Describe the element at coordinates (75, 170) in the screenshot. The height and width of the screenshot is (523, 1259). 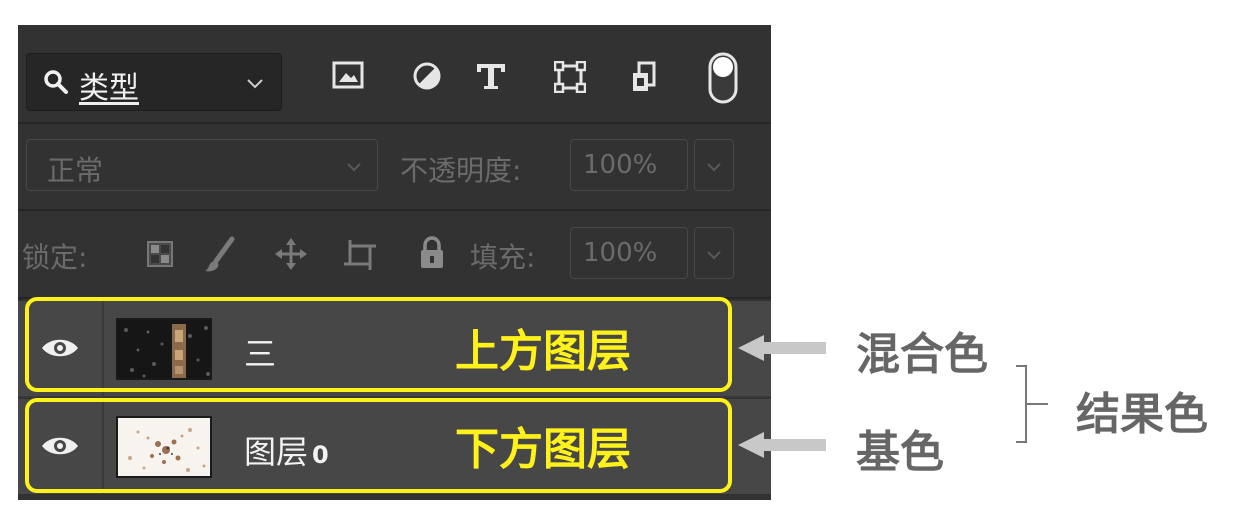
I see `blend-mode-value: 正常` at that location.